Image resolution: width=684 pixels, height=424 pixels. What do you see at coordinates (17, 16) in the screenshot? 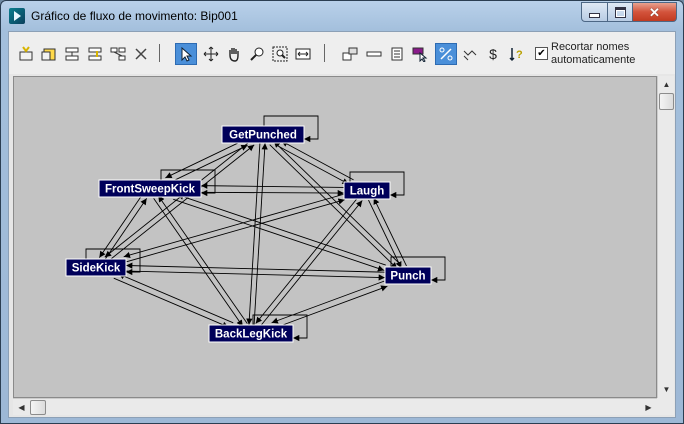
I see `app-icon` at bounding box center [17, 16].